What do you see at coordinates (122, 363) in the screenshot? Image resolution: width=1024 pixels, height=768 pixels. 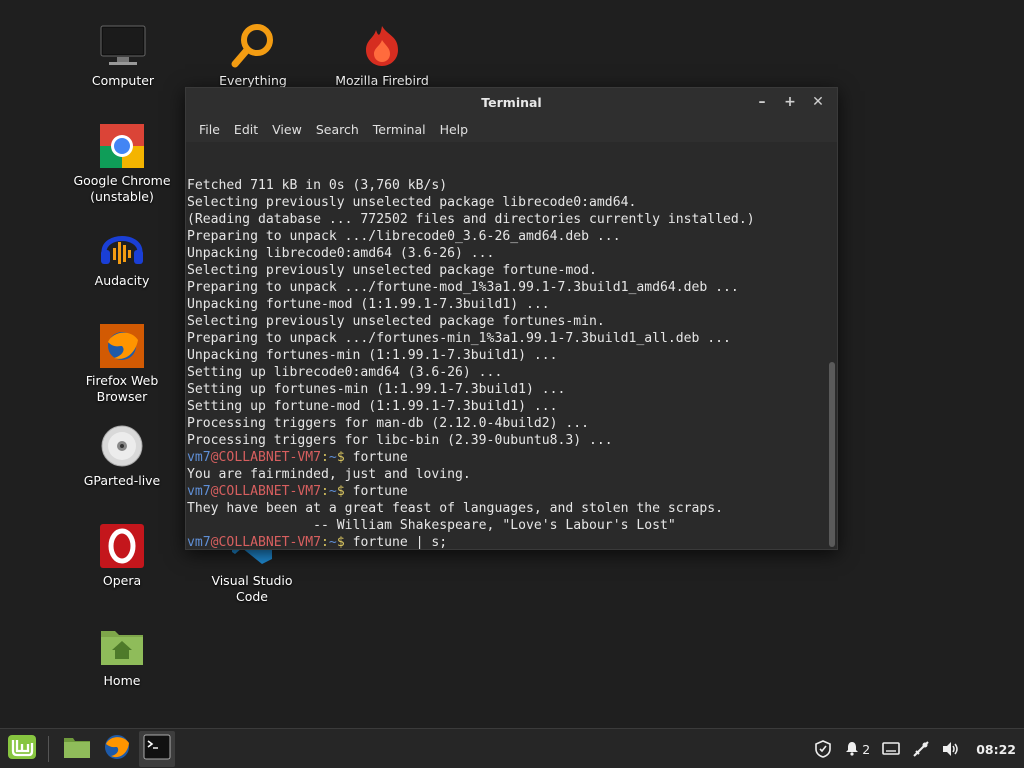 I see `desktop-icon-firefox: Firefox Web Browser` at bounding box center [122, 363].